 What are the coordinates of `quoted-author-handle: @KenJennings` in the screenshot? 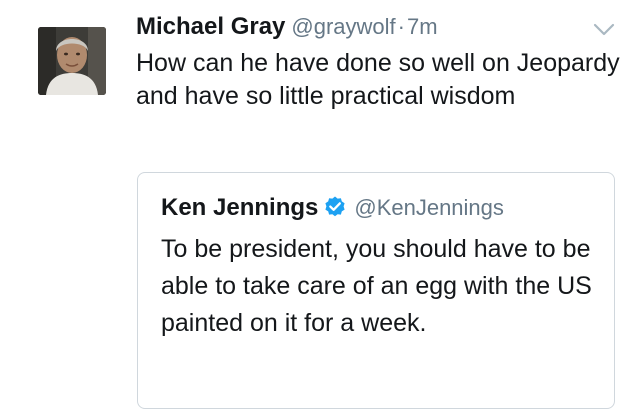 It's located at (429, 207).